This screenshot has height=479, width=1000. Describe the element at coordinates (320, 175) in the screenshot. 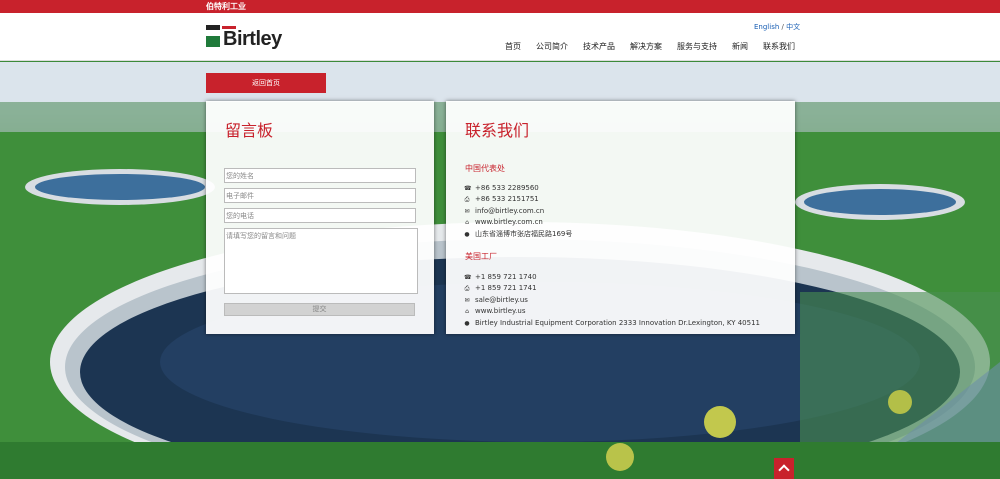

I see `name-input: 您的姓名` at that location.